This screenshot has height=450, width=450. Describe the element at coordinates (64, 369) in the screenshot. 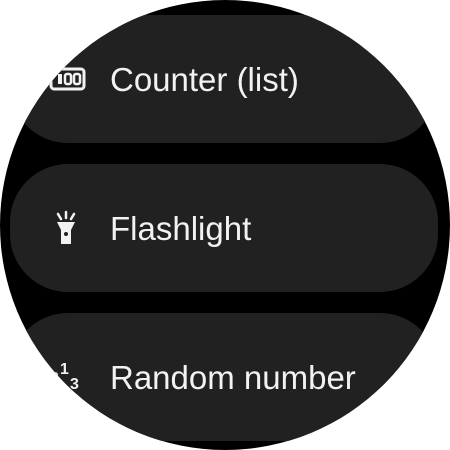

I see `svg-text: 1` at that location.